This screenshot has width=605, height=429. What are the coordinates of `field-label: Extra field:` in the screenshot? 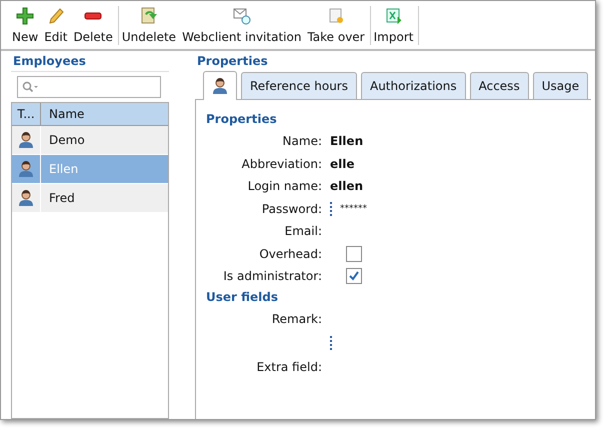 It's located at (289, 367).